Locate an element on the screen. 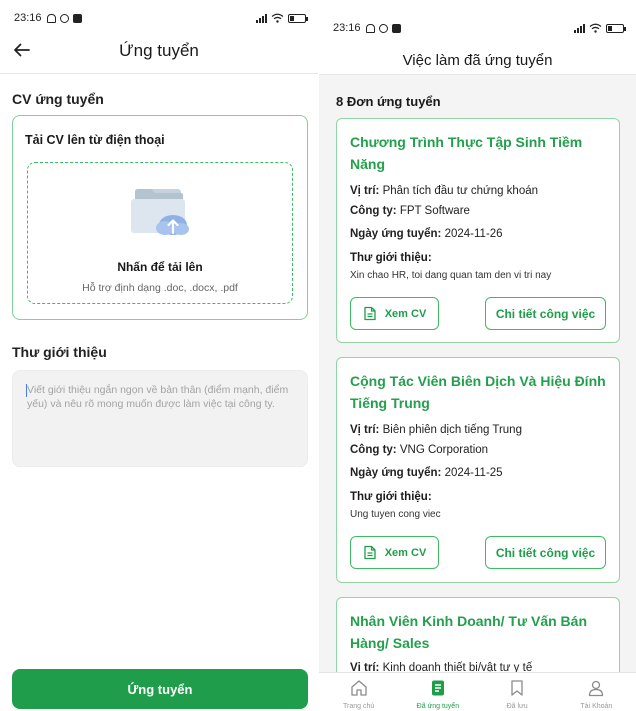  text-caret is located at coordinates (26, 390).